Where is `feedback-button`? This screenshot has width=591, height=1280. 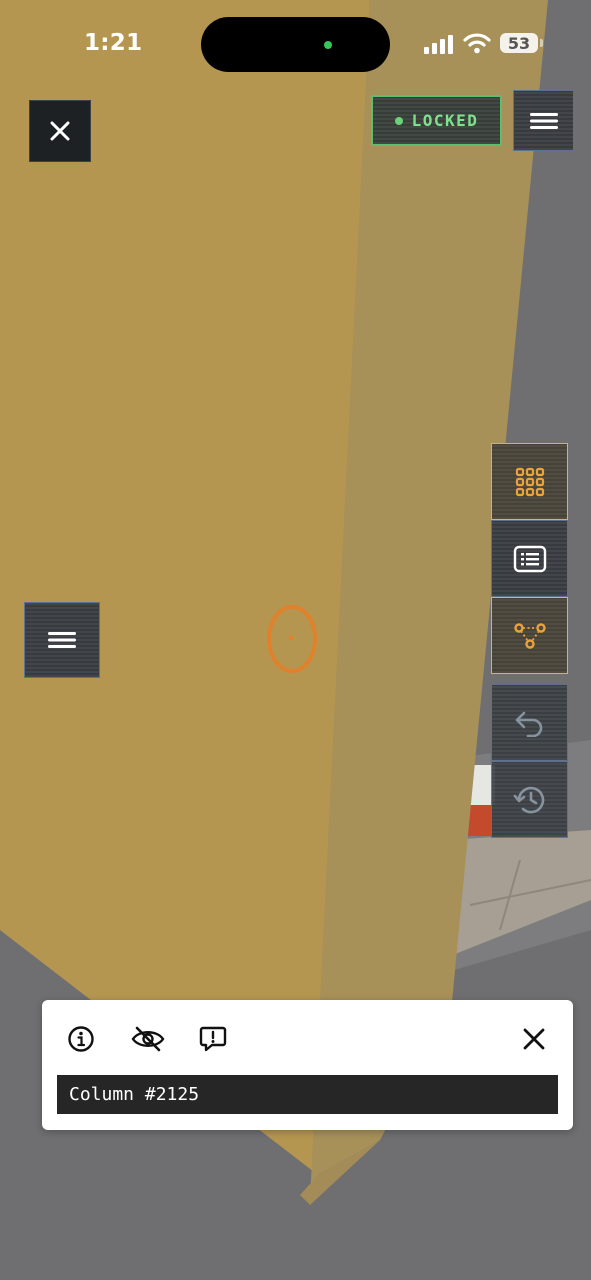 feedback-button is located at coordinates (213, 1039).